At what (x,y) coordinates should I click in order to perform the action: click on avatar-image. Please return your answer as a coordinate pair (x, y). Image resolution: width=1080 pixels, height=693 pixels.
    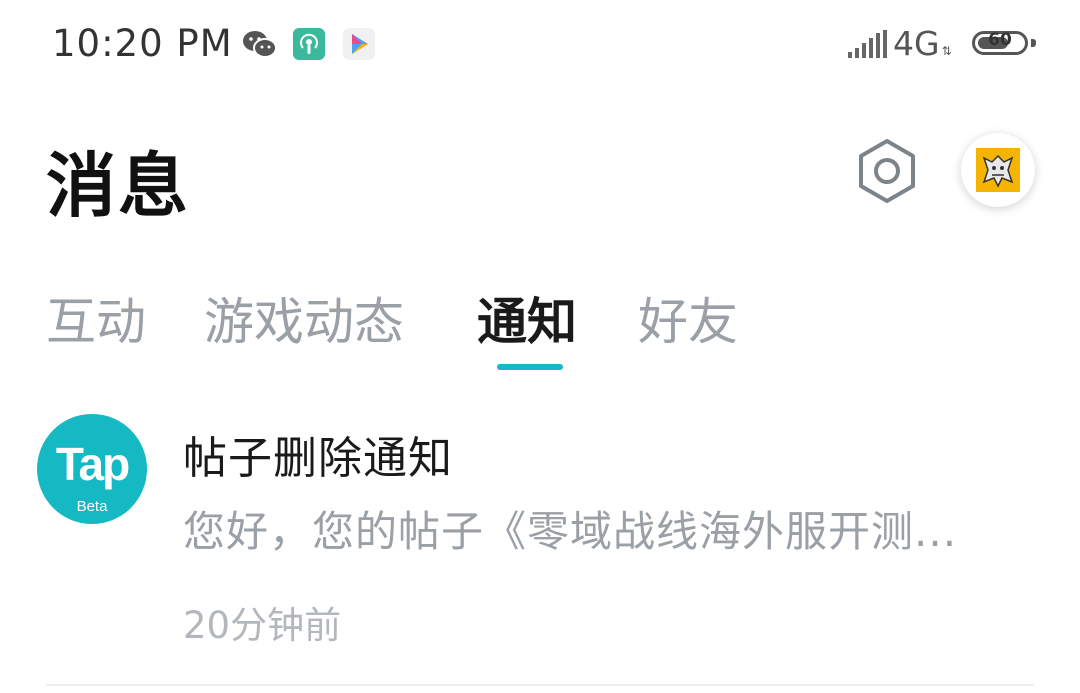
    Looking at the image, I should click on (998, 170).